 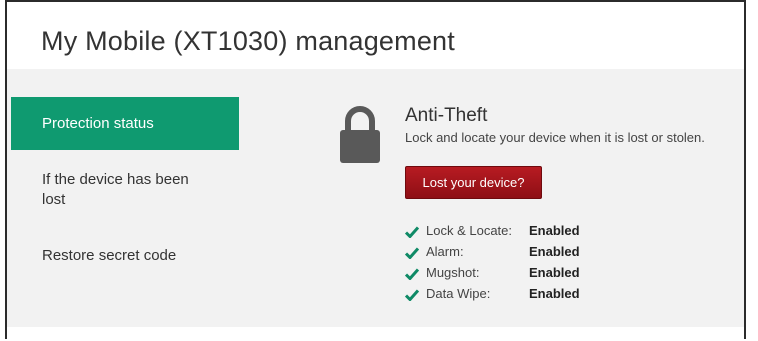 I want to click on lost-device-button: Lost your device?, so click(x=473, y=182).